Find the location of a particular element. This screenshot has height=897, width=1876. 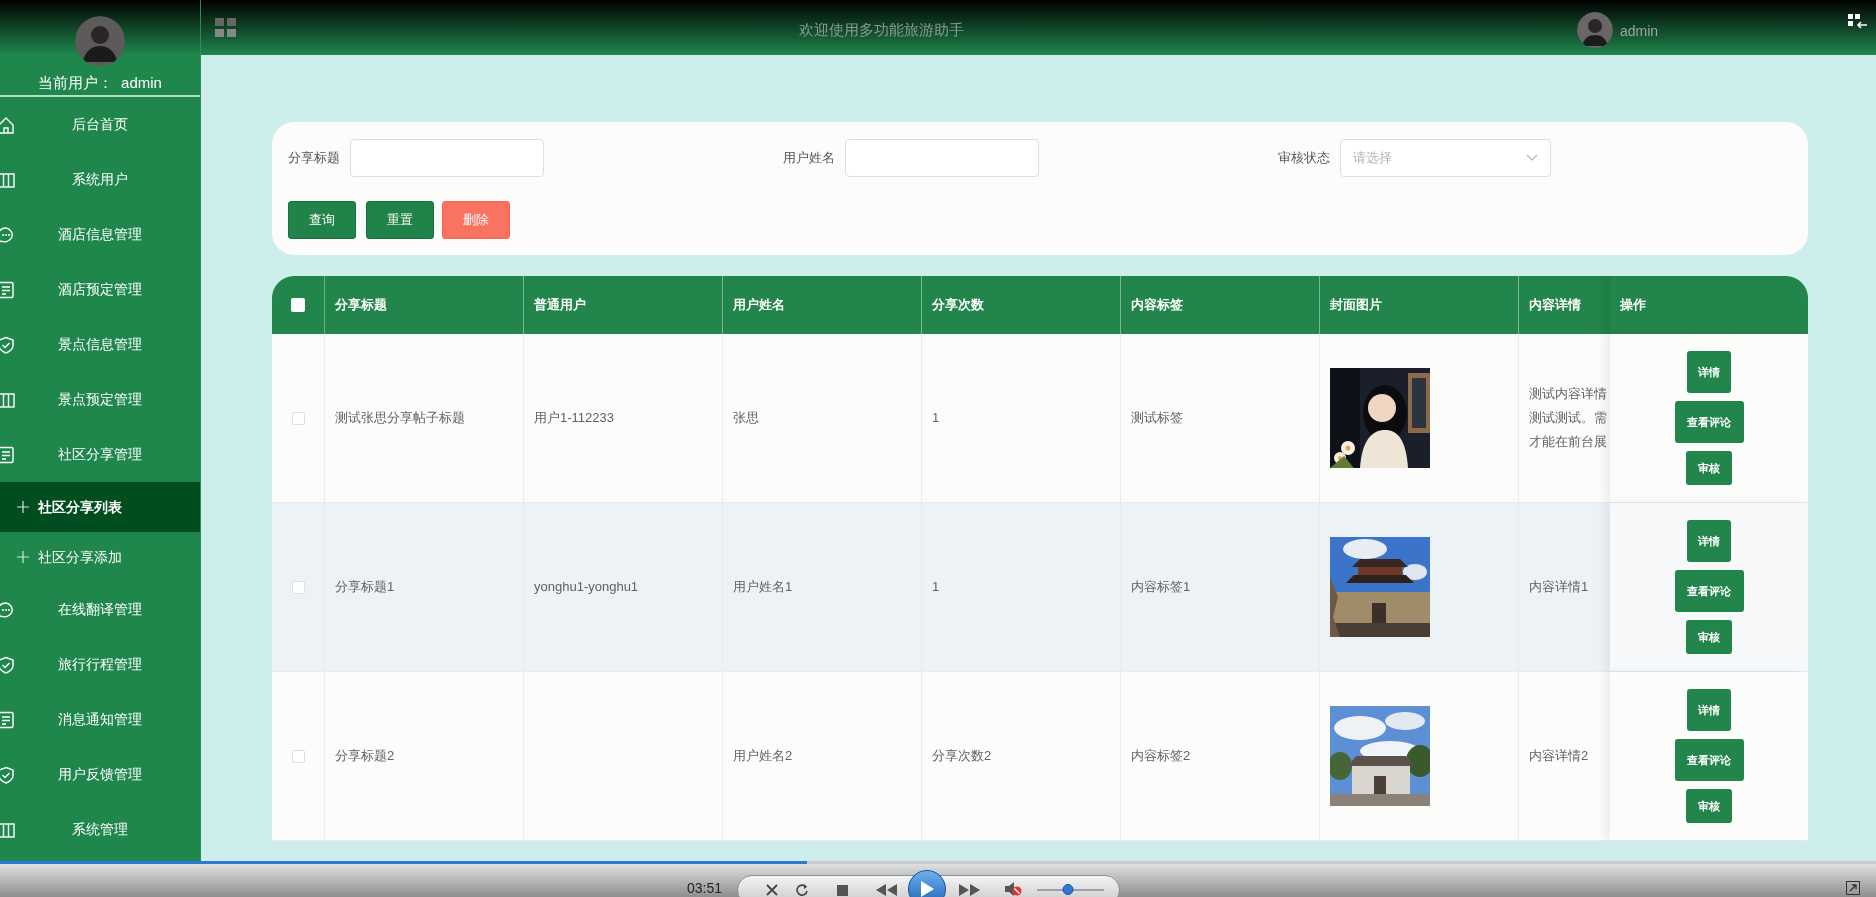

sidebar-item: 景点预定管理 is located at coordinates (100, 399).